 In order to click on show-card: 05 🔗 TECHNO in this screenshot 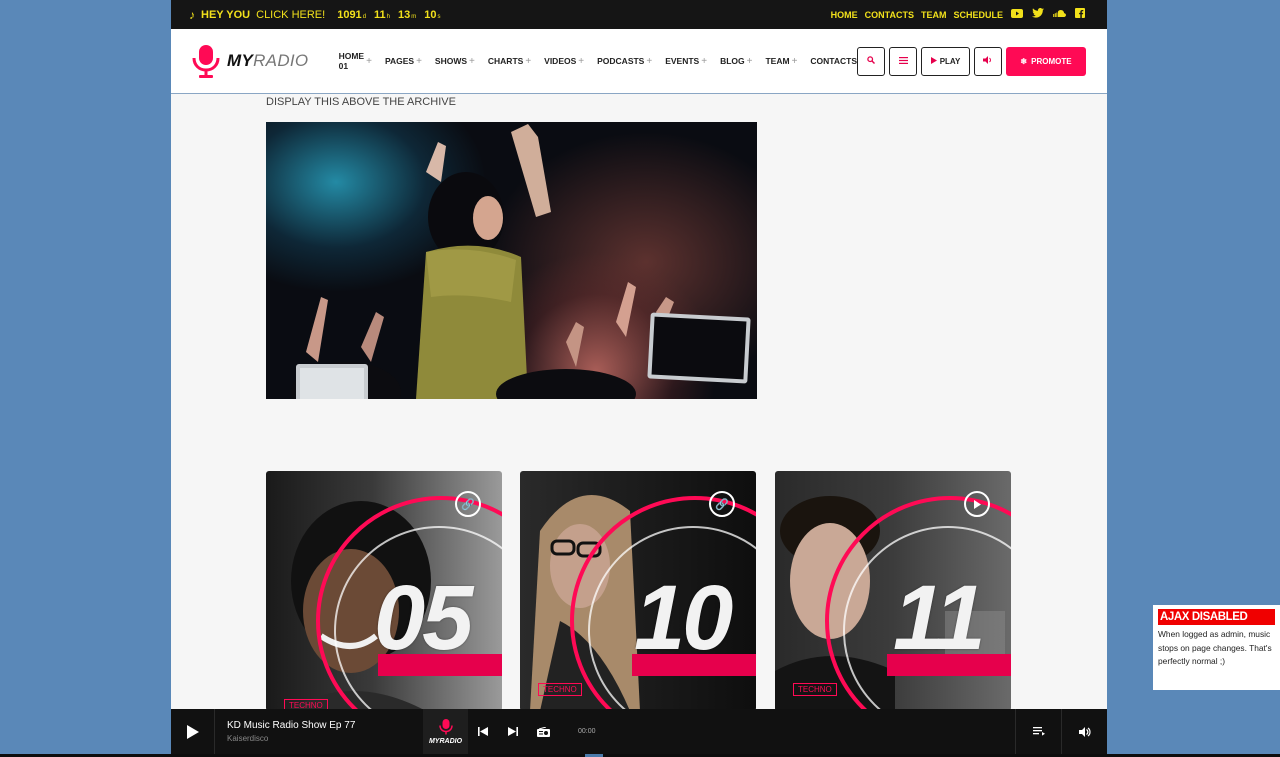, I will do `click(384, 591)`.